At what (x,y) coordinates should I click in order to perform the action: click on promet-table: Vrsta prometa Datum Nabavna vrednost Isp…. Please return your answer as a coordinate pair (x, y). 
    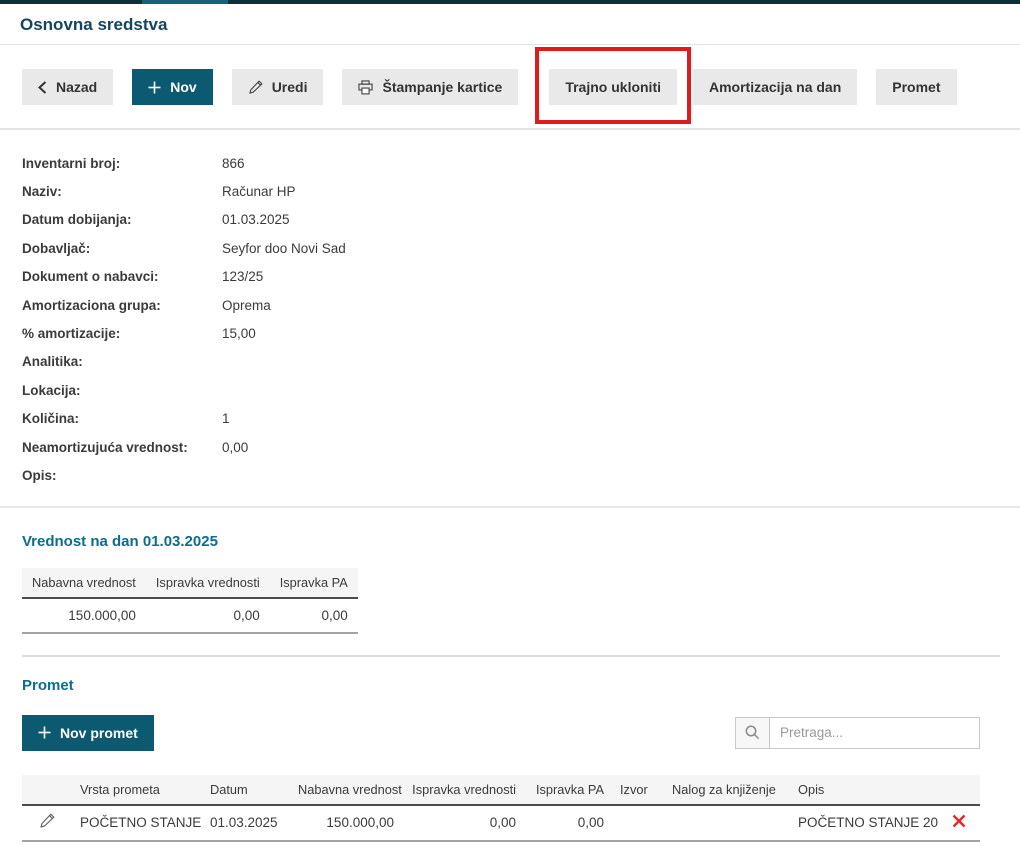
    Looking at the image, I should click on (501, 808).